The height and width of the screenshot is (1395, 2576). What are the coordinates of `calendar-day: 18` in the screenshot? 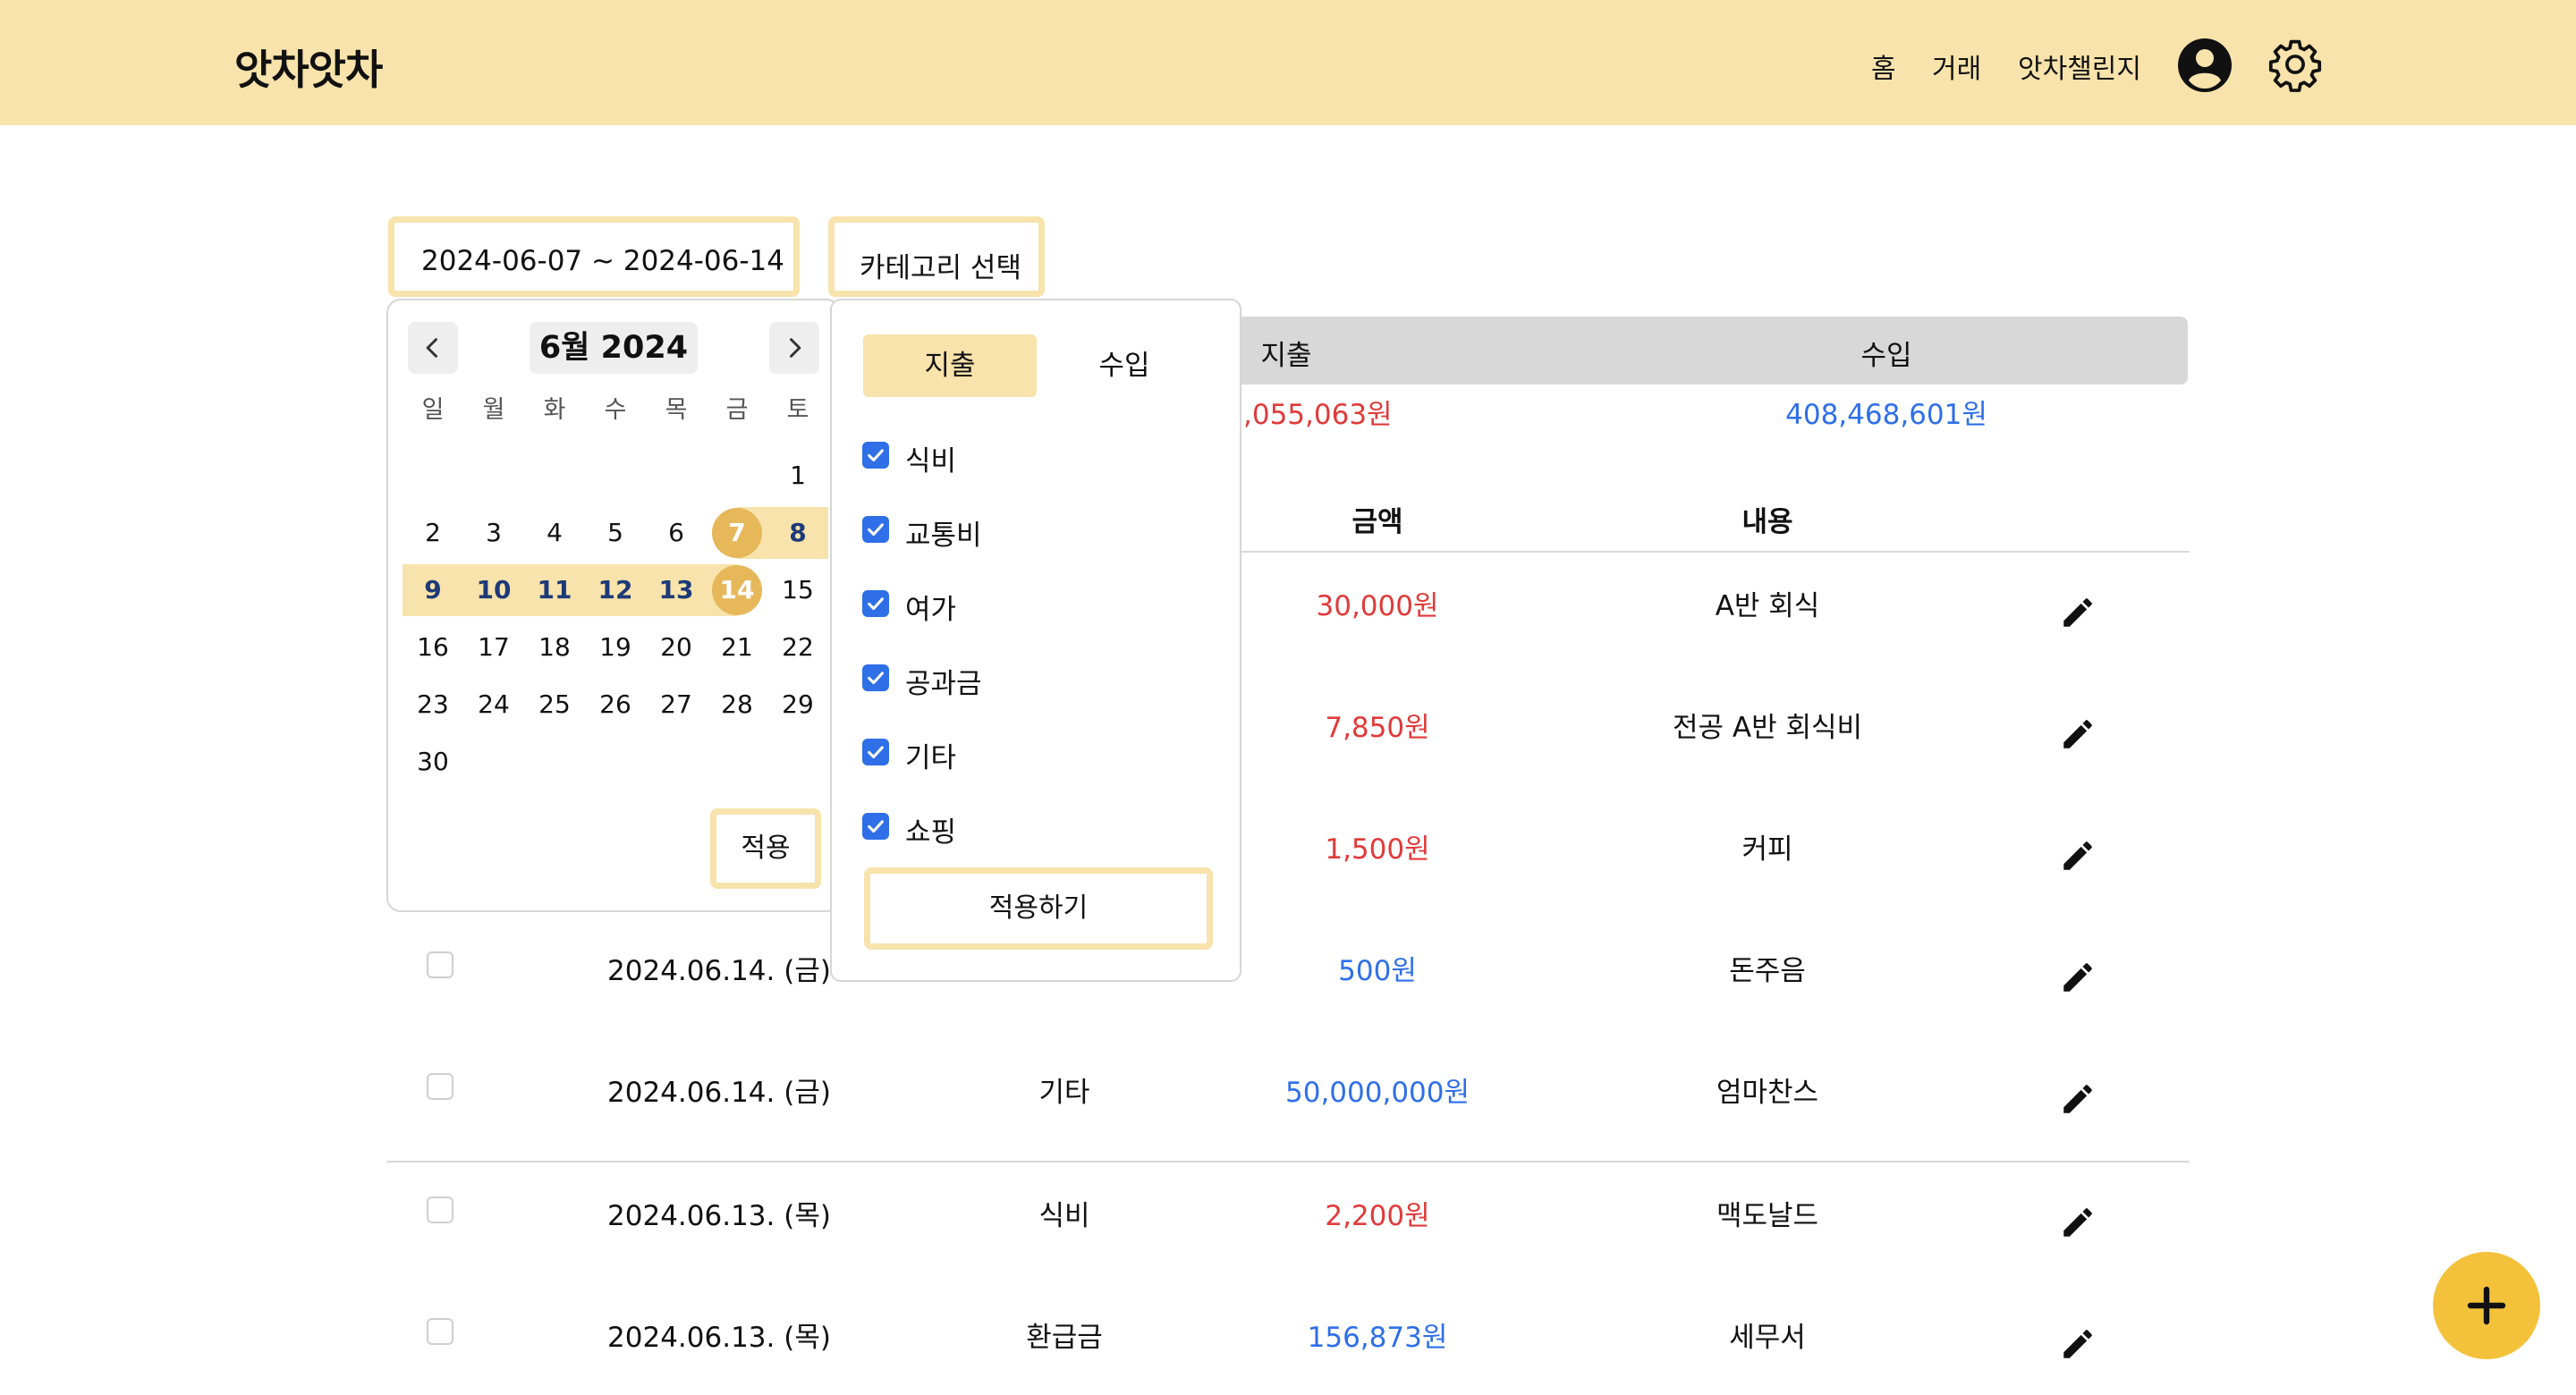 It's located at (554, 647).